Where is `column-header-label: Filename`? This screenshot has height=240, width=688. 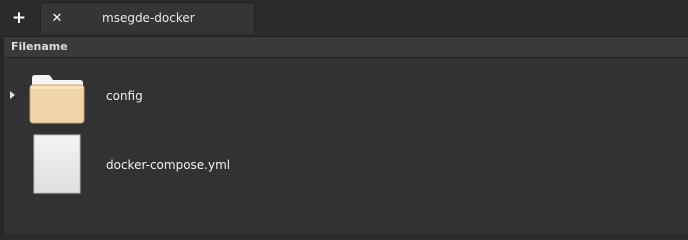 column-header-label: Filename is located at coordinates (39, 46).